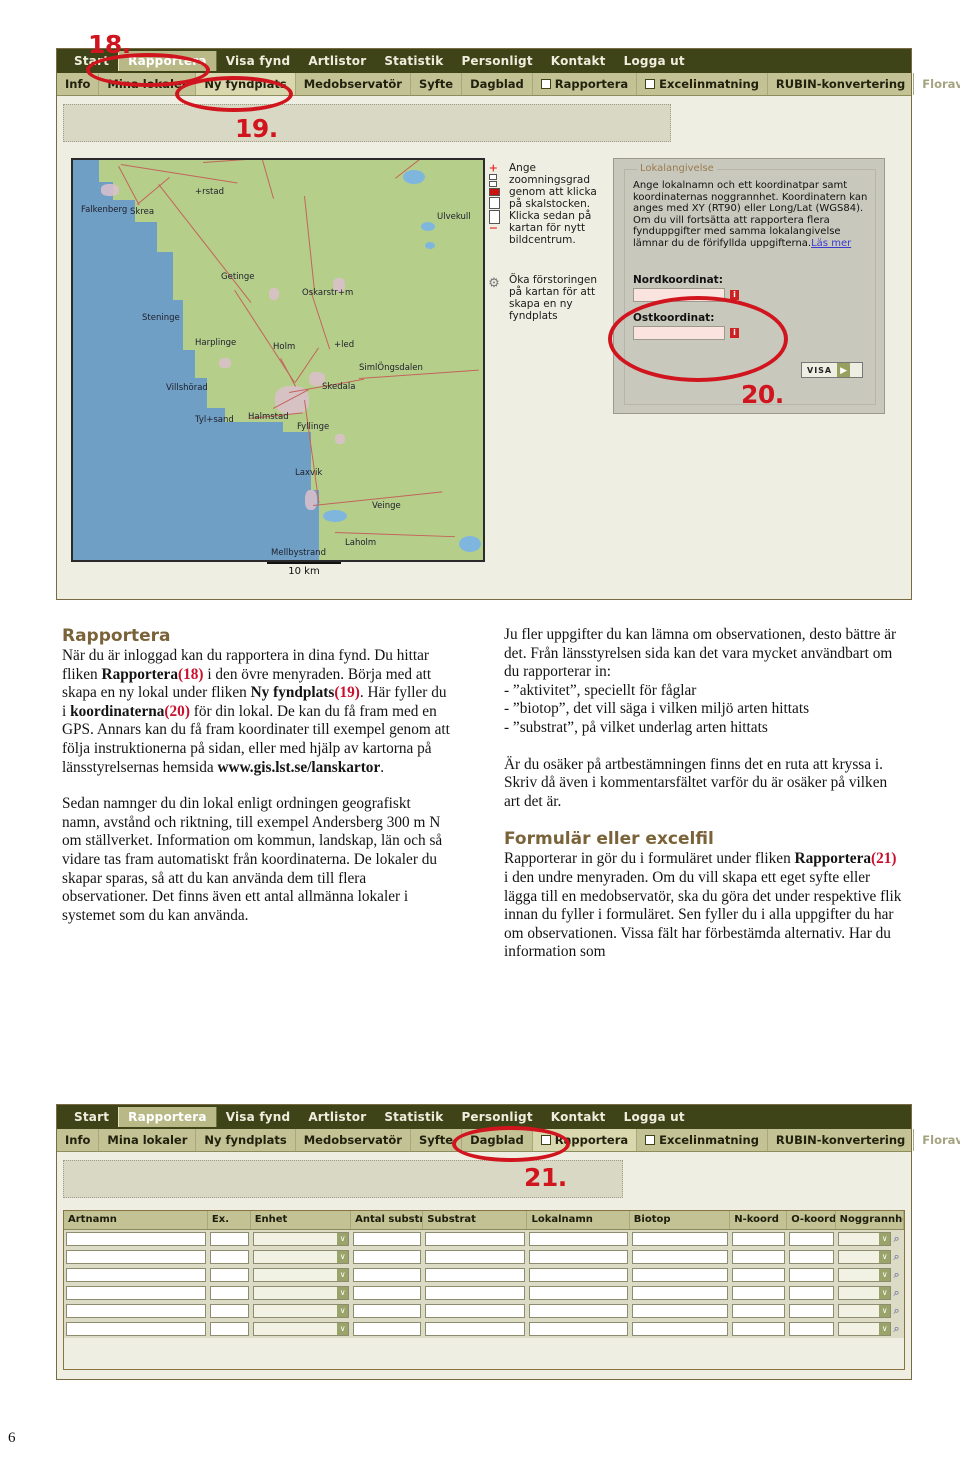  What do you see at coordinates (841, 1140) in the screenshot?
I see `submenu-item-rubin-konvertering: RUBIN-konvertering` at bounding box center [841, 1140].